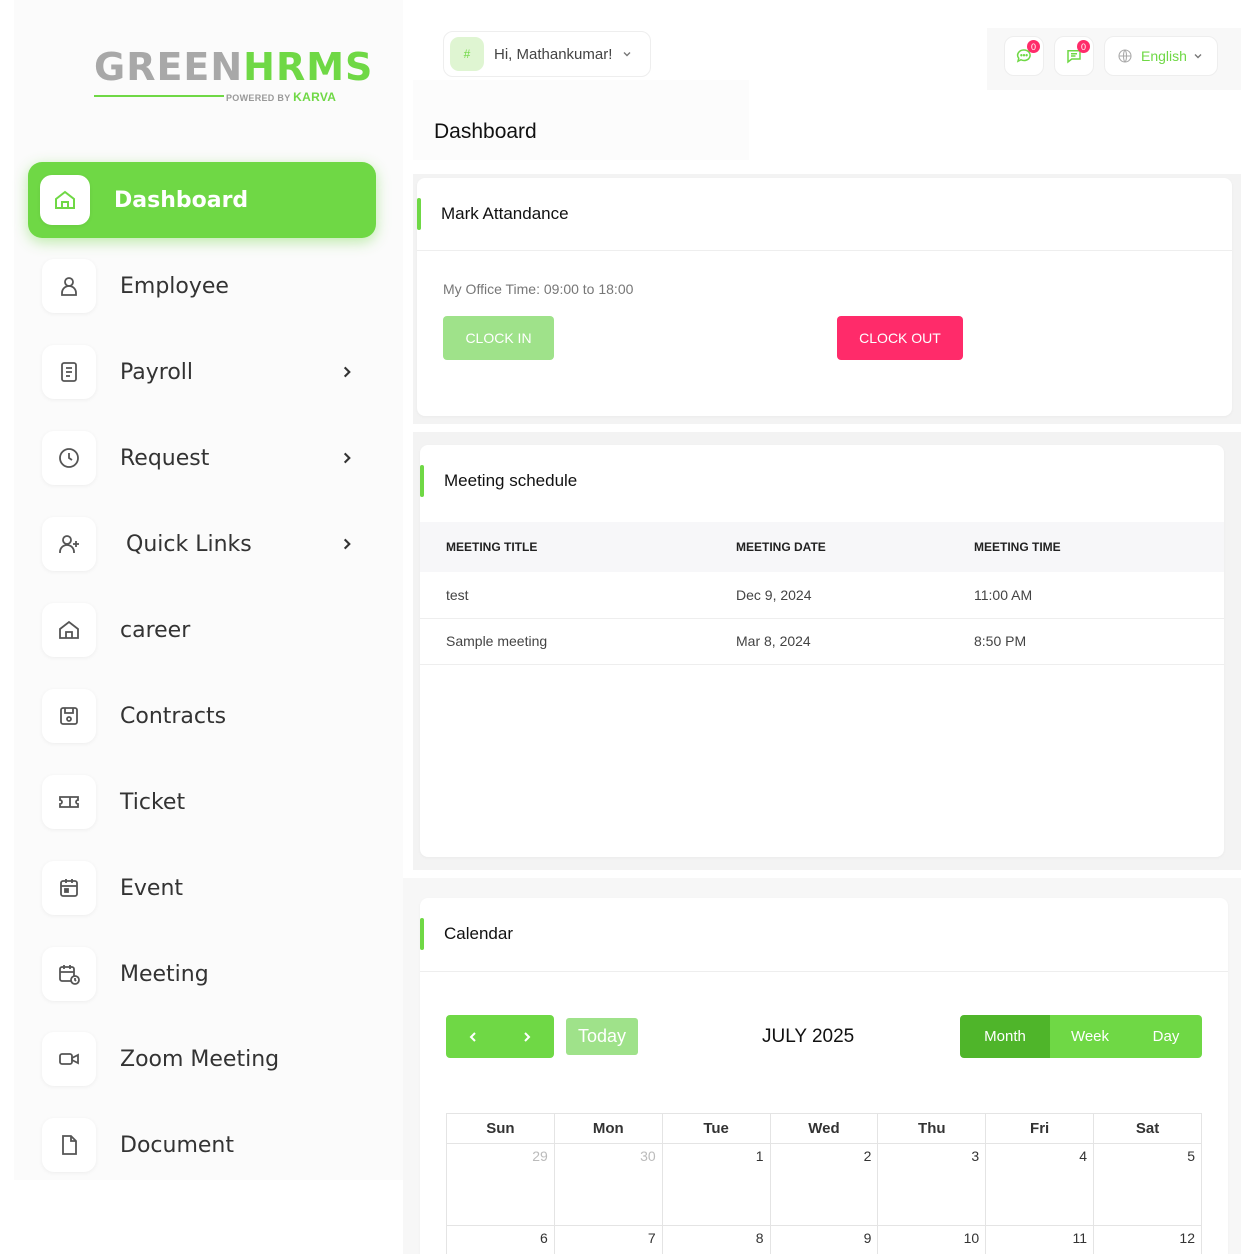  I want to click on calendar-day-cell: 2, so click(824, 1184).